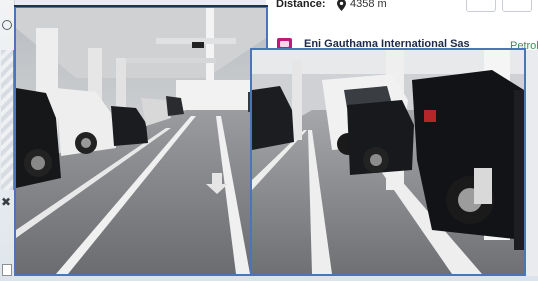 The height and width of the screenshot is (281, 538). What do you see at coordinates (517, 6) in the screenshot?
I see `details-button` at bounding box center [517, 6].